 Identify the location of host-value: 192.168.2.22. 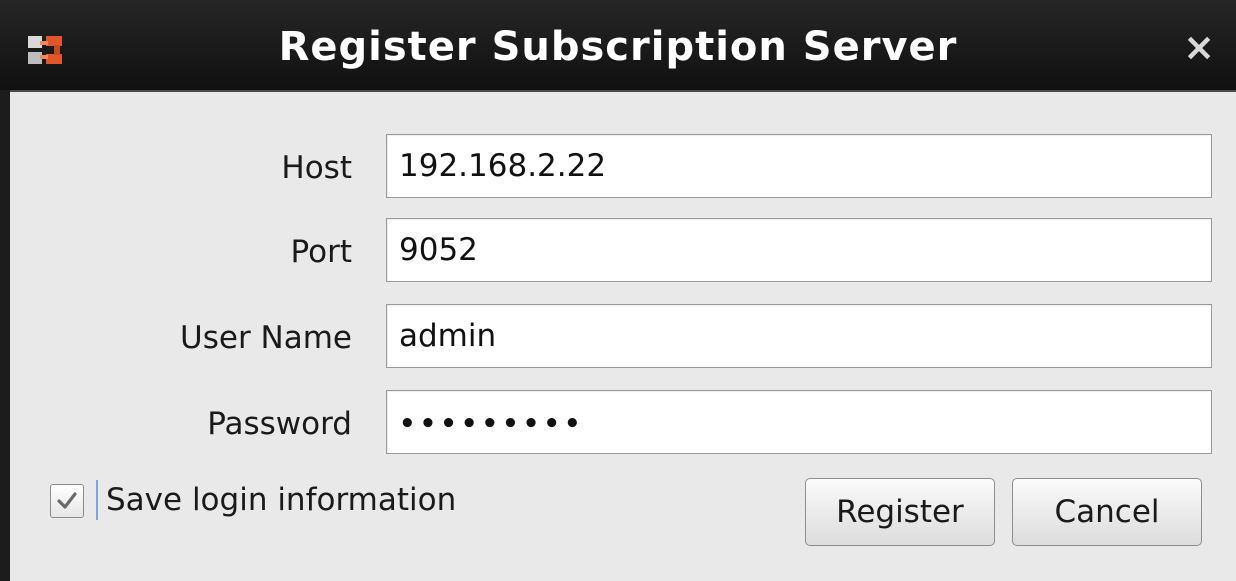
(503, 166).